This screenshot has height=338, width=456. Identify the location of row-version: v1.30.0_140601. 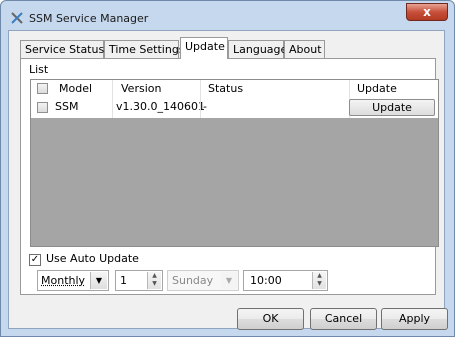
(160, 106).